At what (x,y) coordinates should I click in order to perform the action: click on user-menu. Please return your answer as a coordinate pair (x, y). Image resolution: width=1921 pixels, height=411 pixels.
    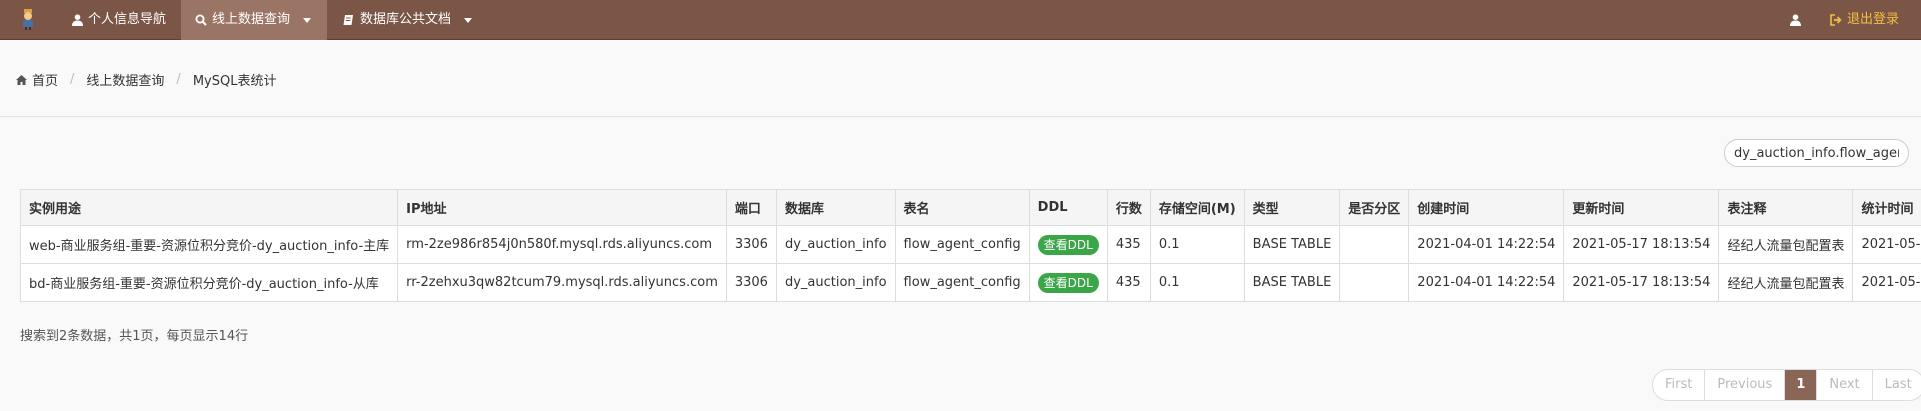
    Looking at the image, I should click on (1795, 20).